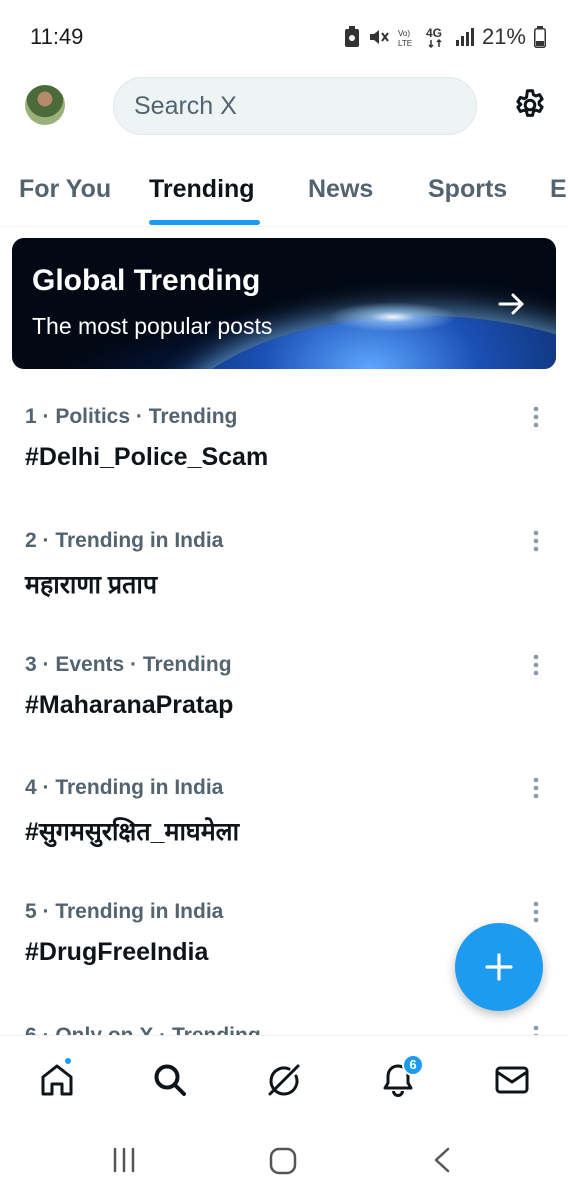 This screenshot has width=568, height=1200. Describe the element at coordinates (405, 43) in the screenshot. I see `svg-text: LTE` at that location.